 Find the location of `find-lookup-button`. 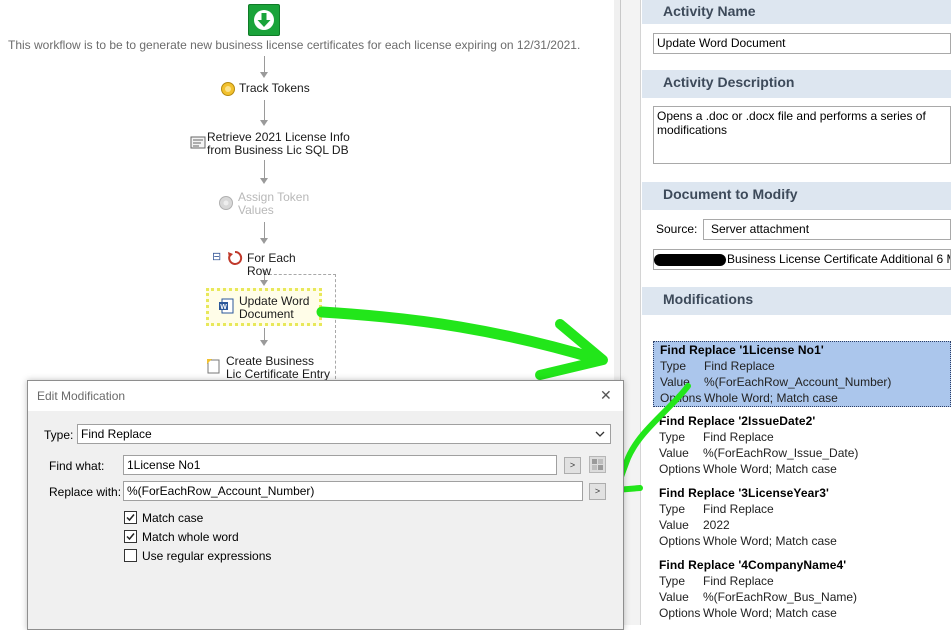

find-lookup-button is located at coordinates (597, 464).